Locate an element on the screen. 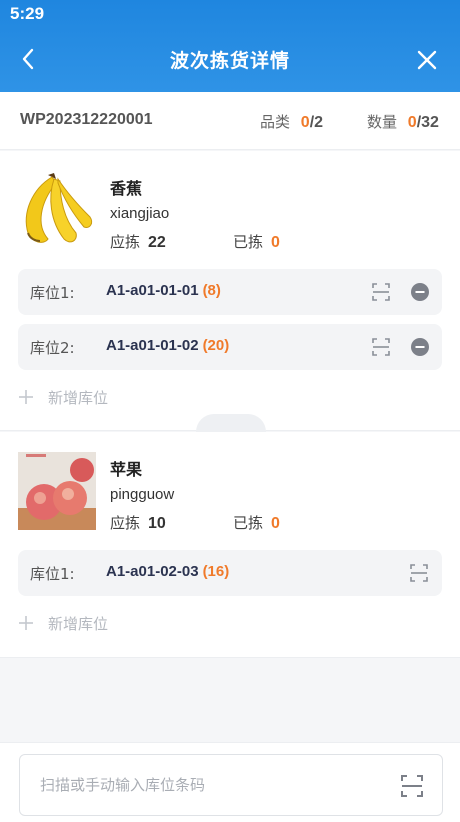  category-picked: 0 is located at coordinates (305, 122).